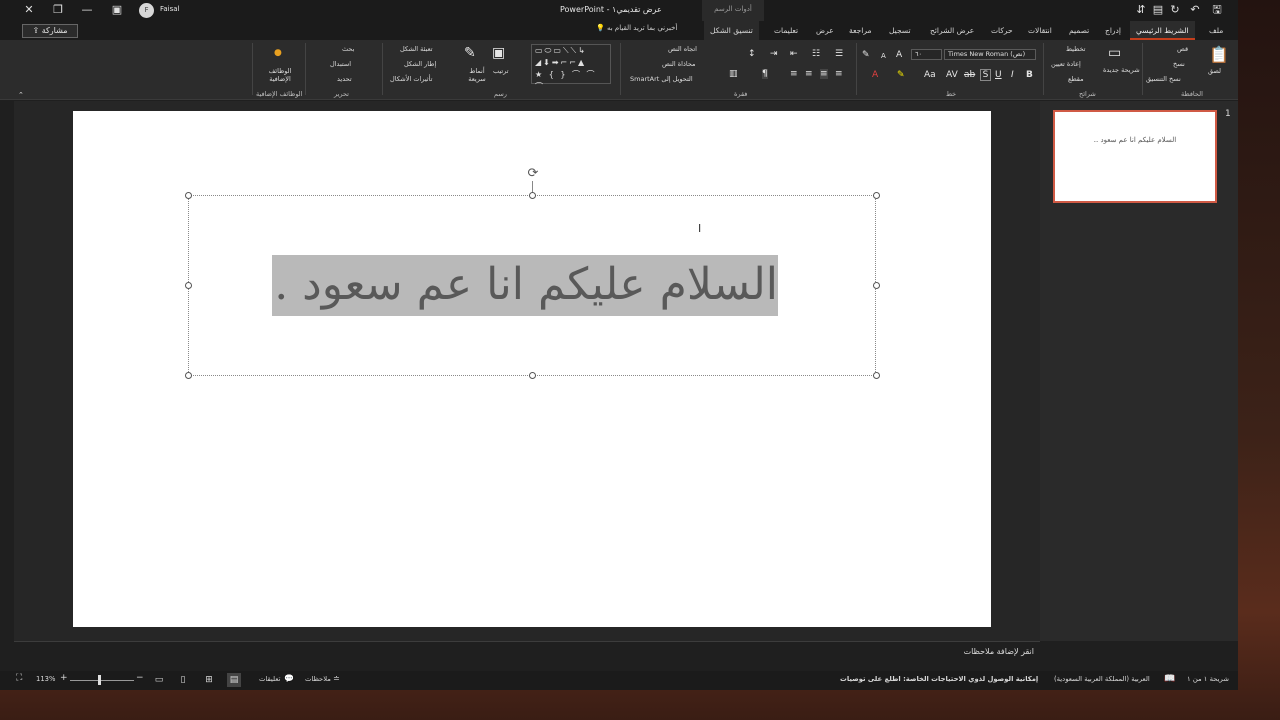 The width and height of the screenshot is (1280, 720). Describe the element at coordinates (278, 53) in the screenshot. I see `addins-icon: ●` at that location.